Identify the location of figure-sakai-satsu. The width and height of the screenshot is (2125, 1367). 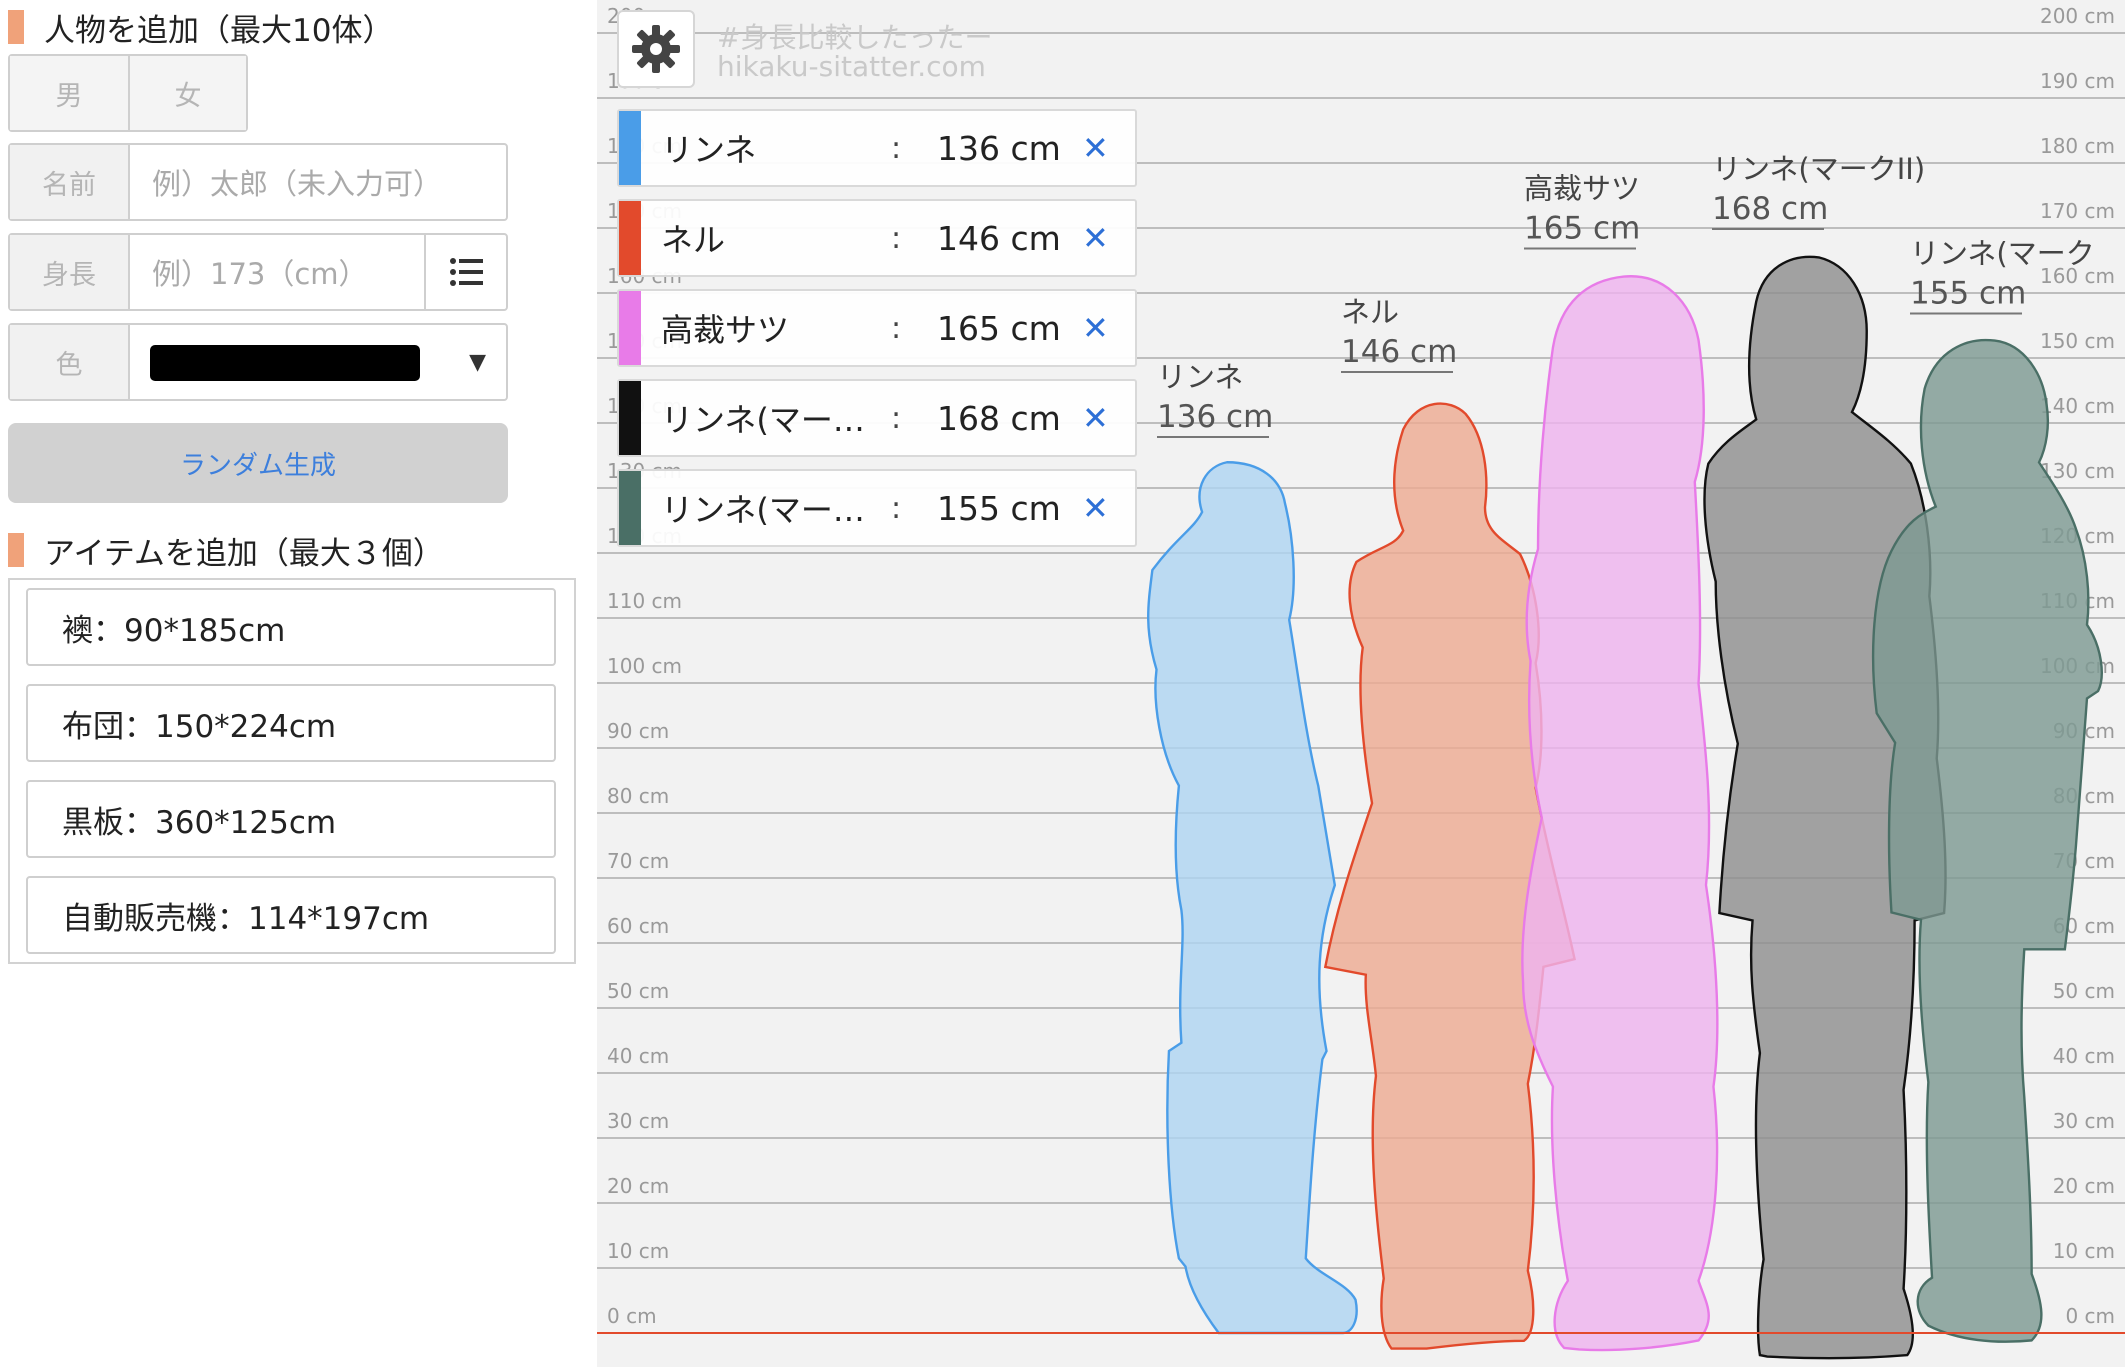
(1620, 813).